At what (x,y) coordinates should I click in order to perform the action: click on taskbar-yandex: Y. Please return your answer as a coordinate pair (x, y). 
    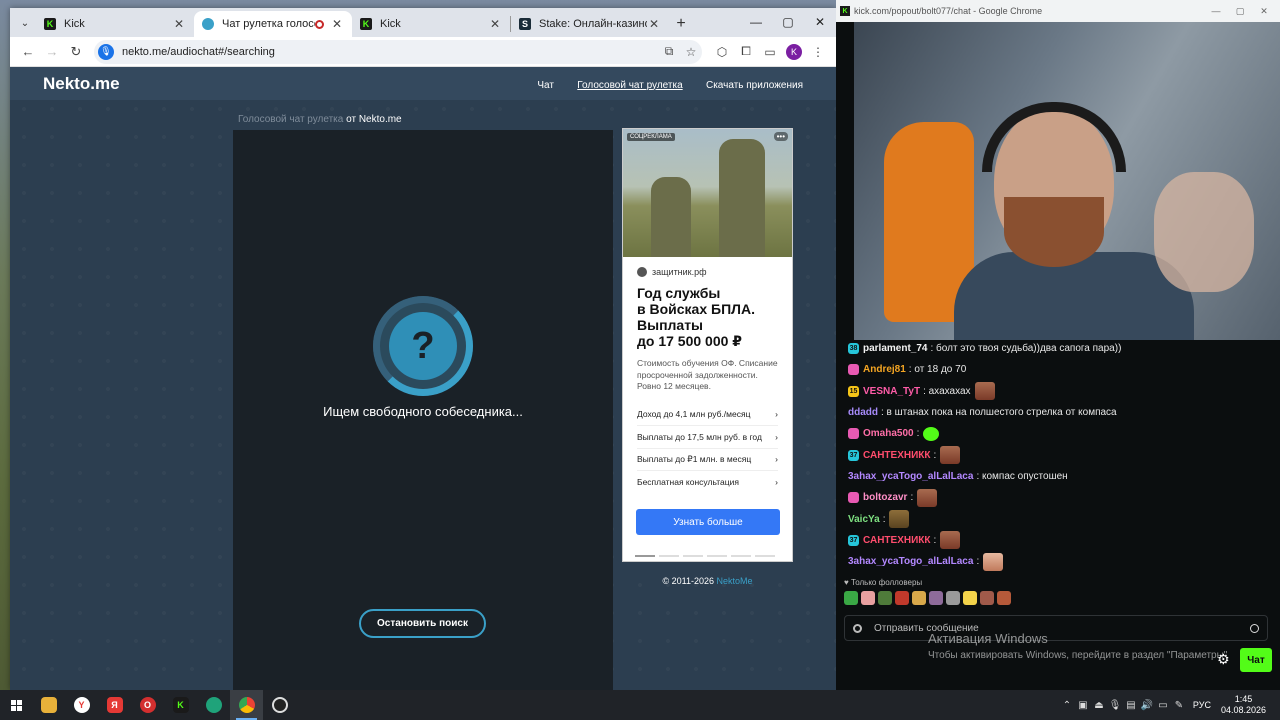
    Looking at the image, I should click on (81, 705).